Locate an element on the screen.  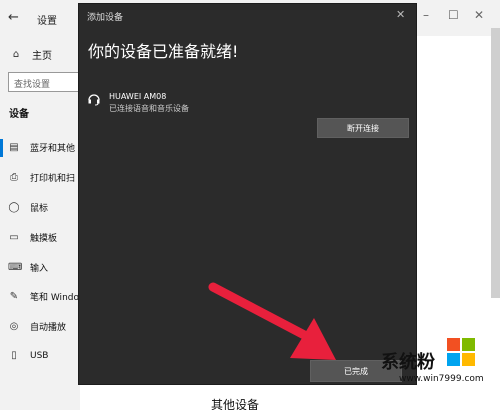
mouse-icon: ◯ is located at coordinates (14, 207).